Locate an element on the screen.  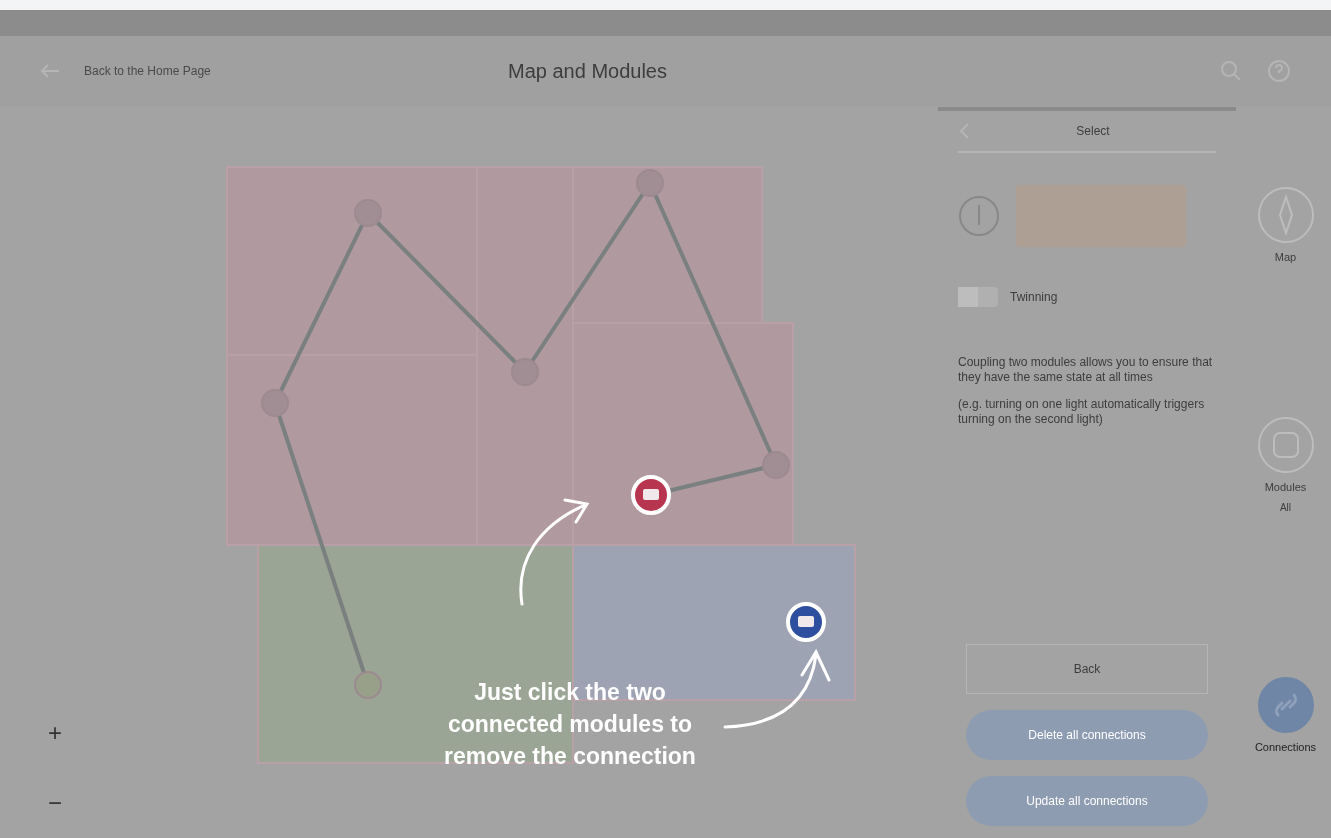
zoom-in-button: + is located at coordinates (55, 730).